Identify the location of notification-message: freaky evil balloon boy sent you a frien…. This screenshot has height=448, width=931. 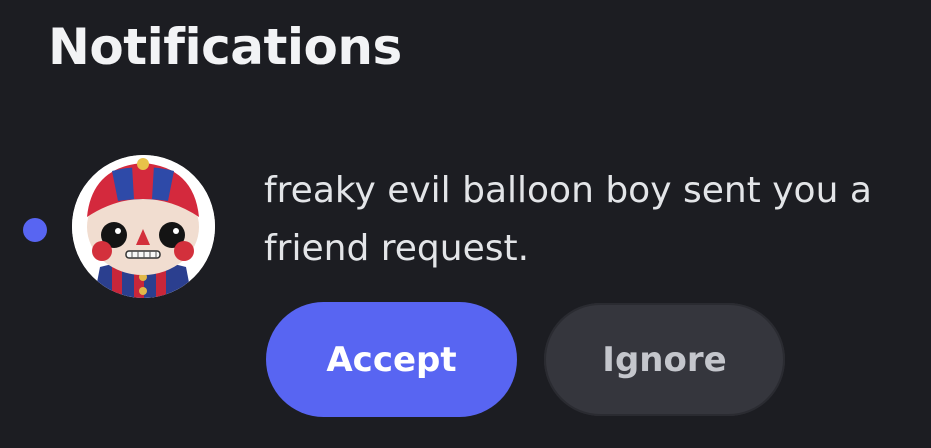
(568, 219).